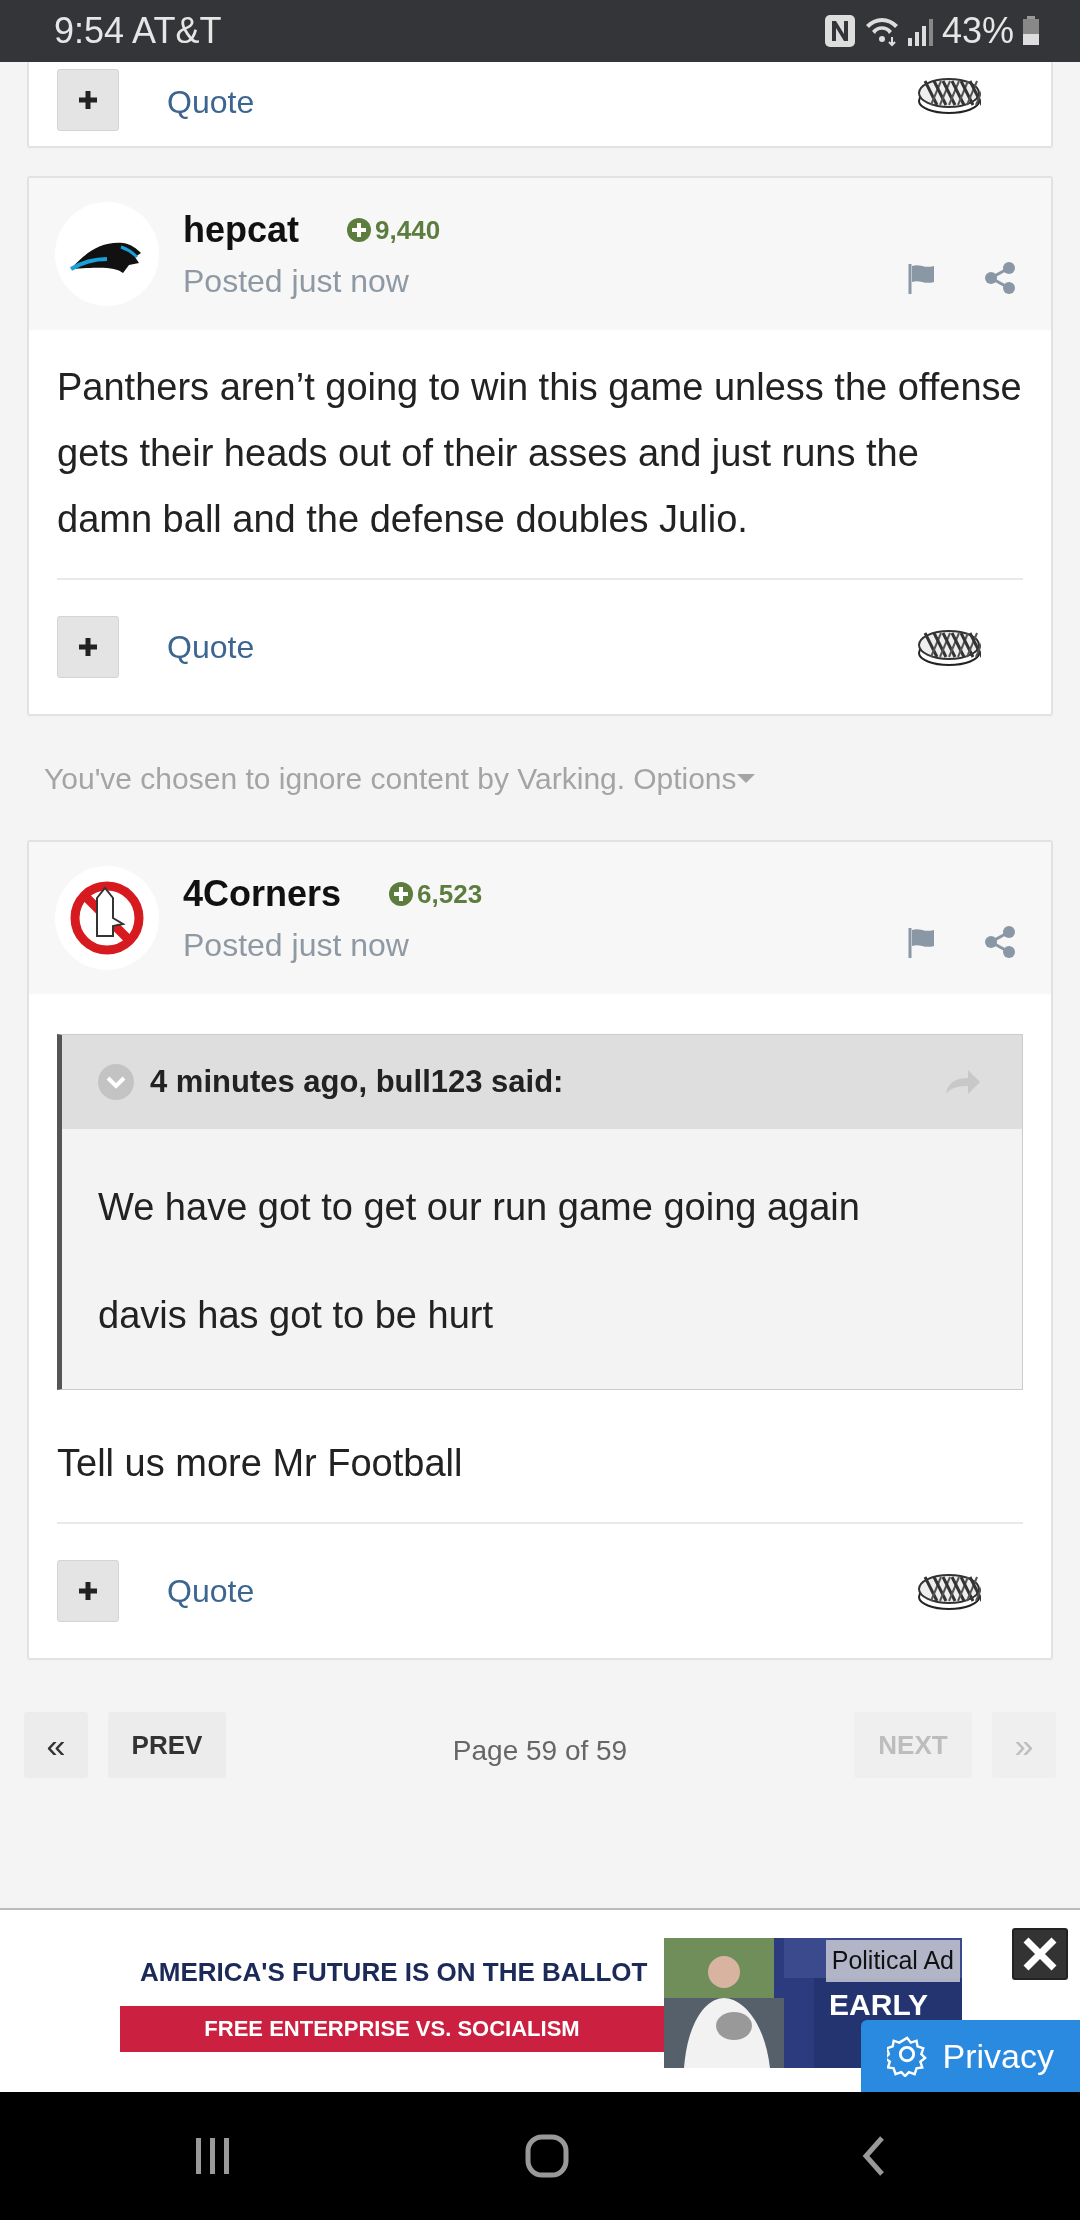  I want to click on ignore-notice: You've chosen to ignore content by Varking., so click(335, 778).